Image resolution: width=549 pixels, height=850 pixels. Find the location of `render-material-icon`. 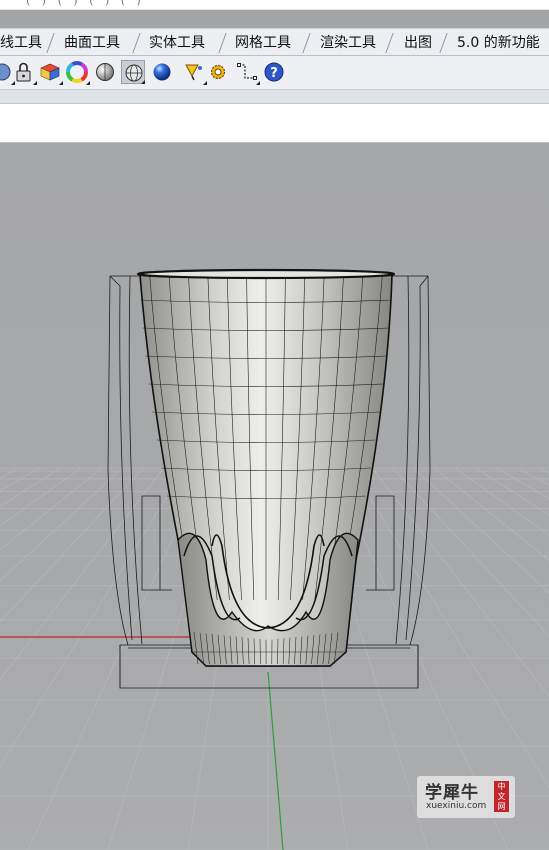

render-material-icon is located at coordinates (50, 72).